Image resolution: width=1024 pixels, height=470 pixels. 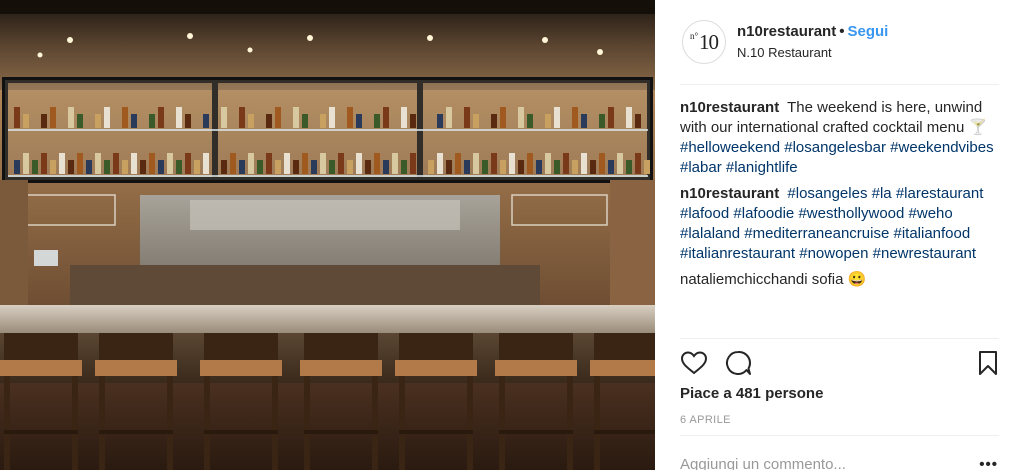 I want to click on follow-button: Segui, so click(x=867, y=31).